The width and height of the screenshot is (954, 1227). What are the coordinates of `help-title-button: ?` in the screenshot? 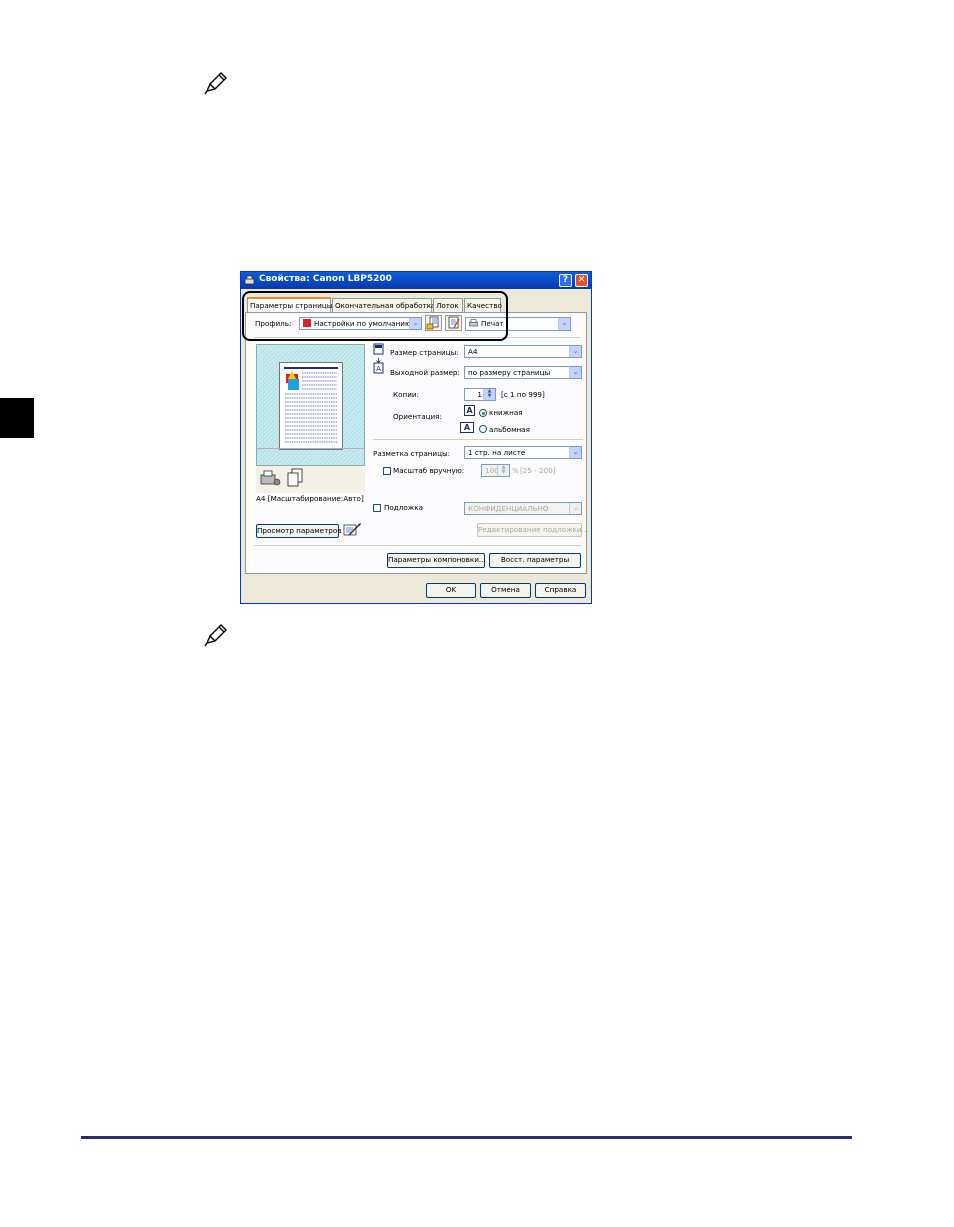 It's located at (565, 280).